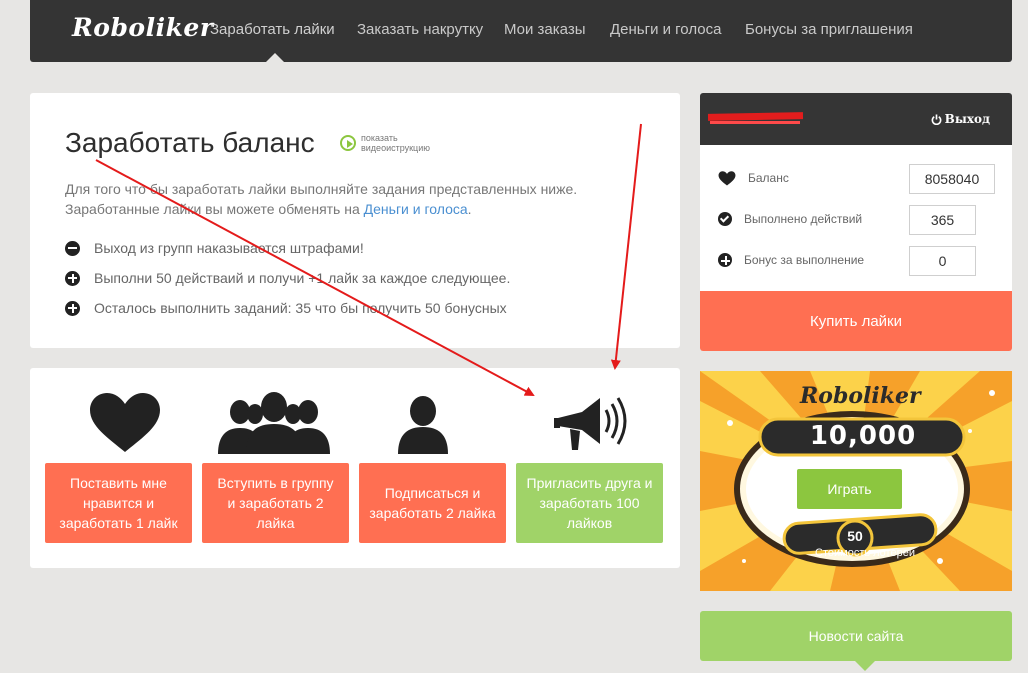  I want to click on video-instruction-label: показать видеоиструкцию, so click(395, 143).